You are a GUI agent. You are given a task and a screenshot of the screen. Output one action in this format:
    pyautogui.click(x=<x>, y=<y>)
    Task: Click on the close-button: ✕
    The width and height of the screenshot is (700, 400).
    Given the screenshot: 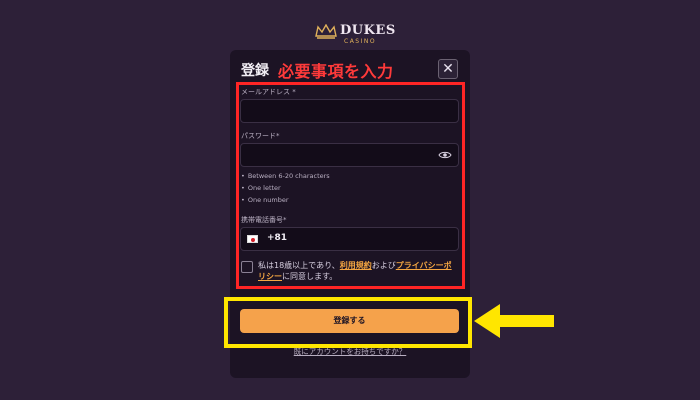 What is the action you would take?
    pyautogui.click(x=448, y=69)
    